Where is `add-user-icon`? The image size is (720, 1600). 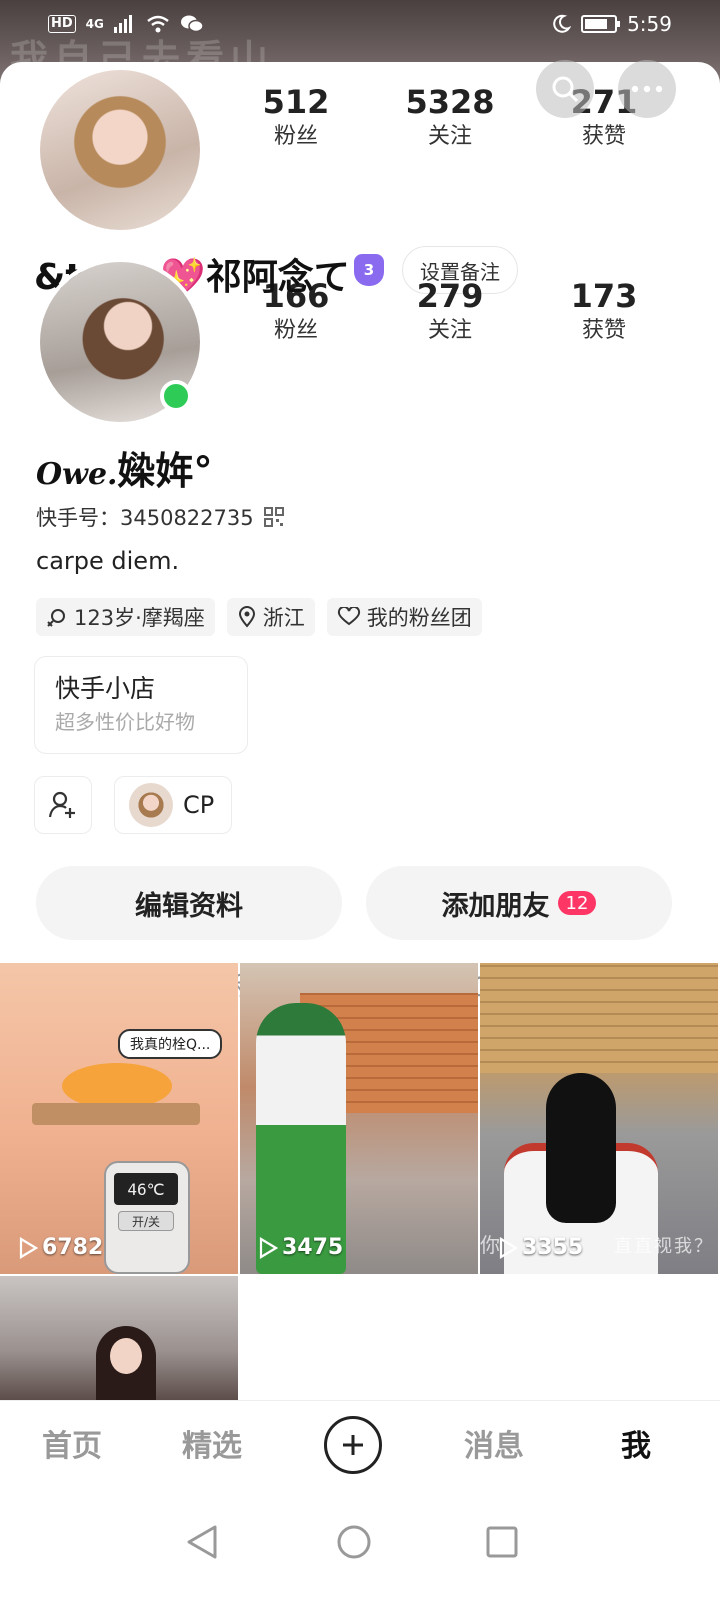
add-user-icon is located at coordinates (61, 804).